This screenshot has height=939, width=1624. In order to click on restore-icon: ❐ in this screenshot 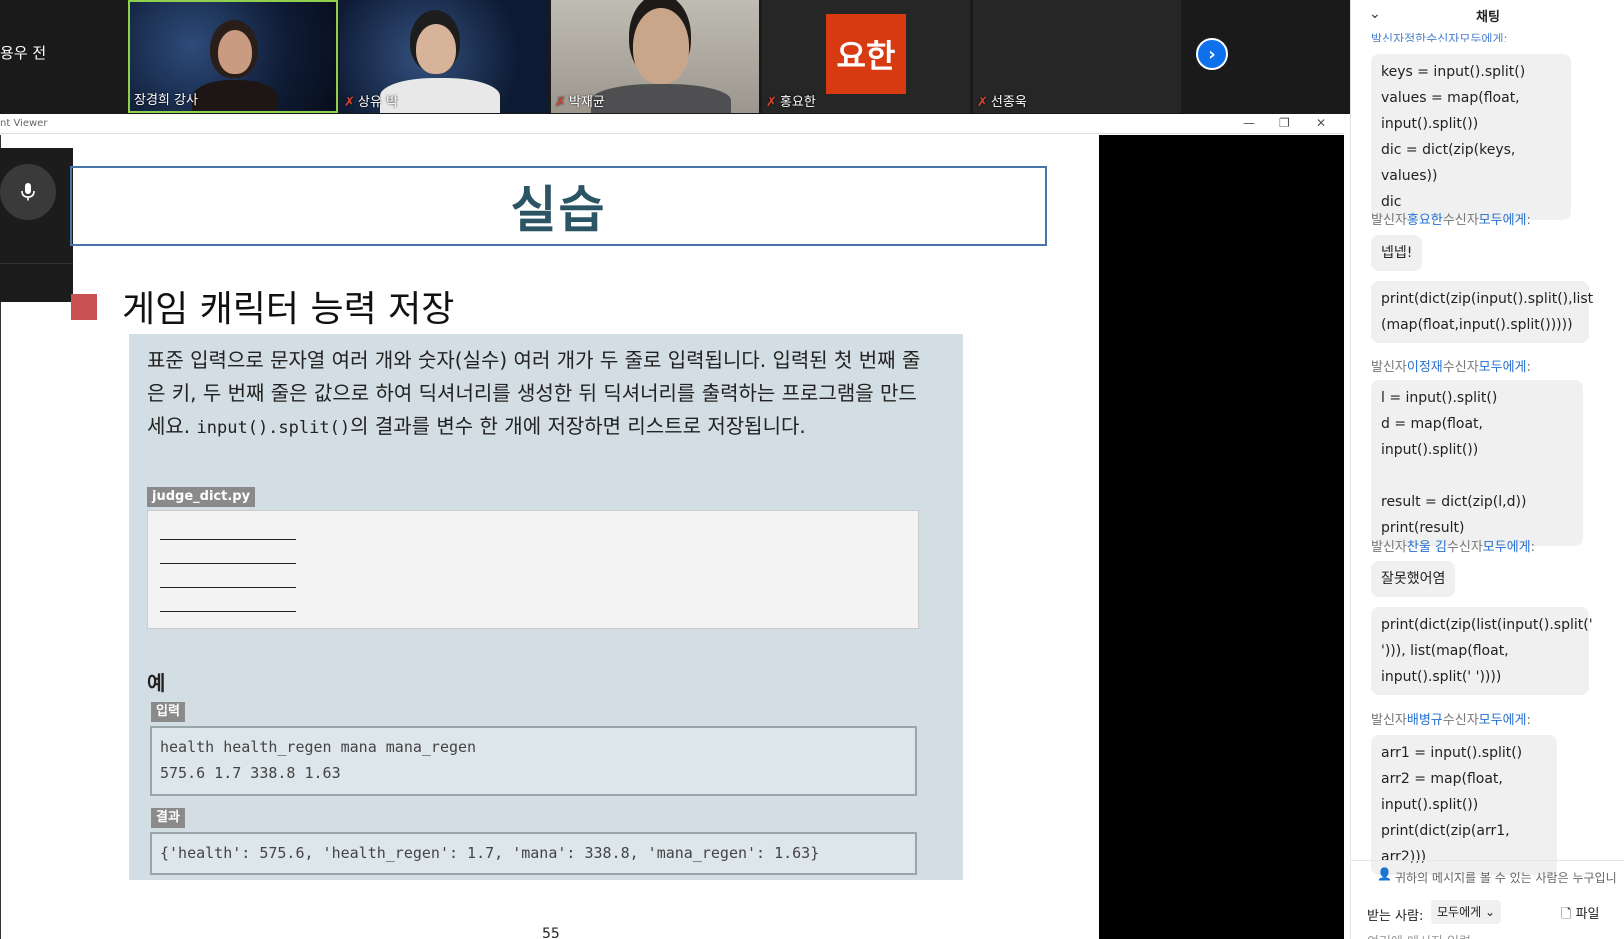, I will do `click(1284, 123)`.